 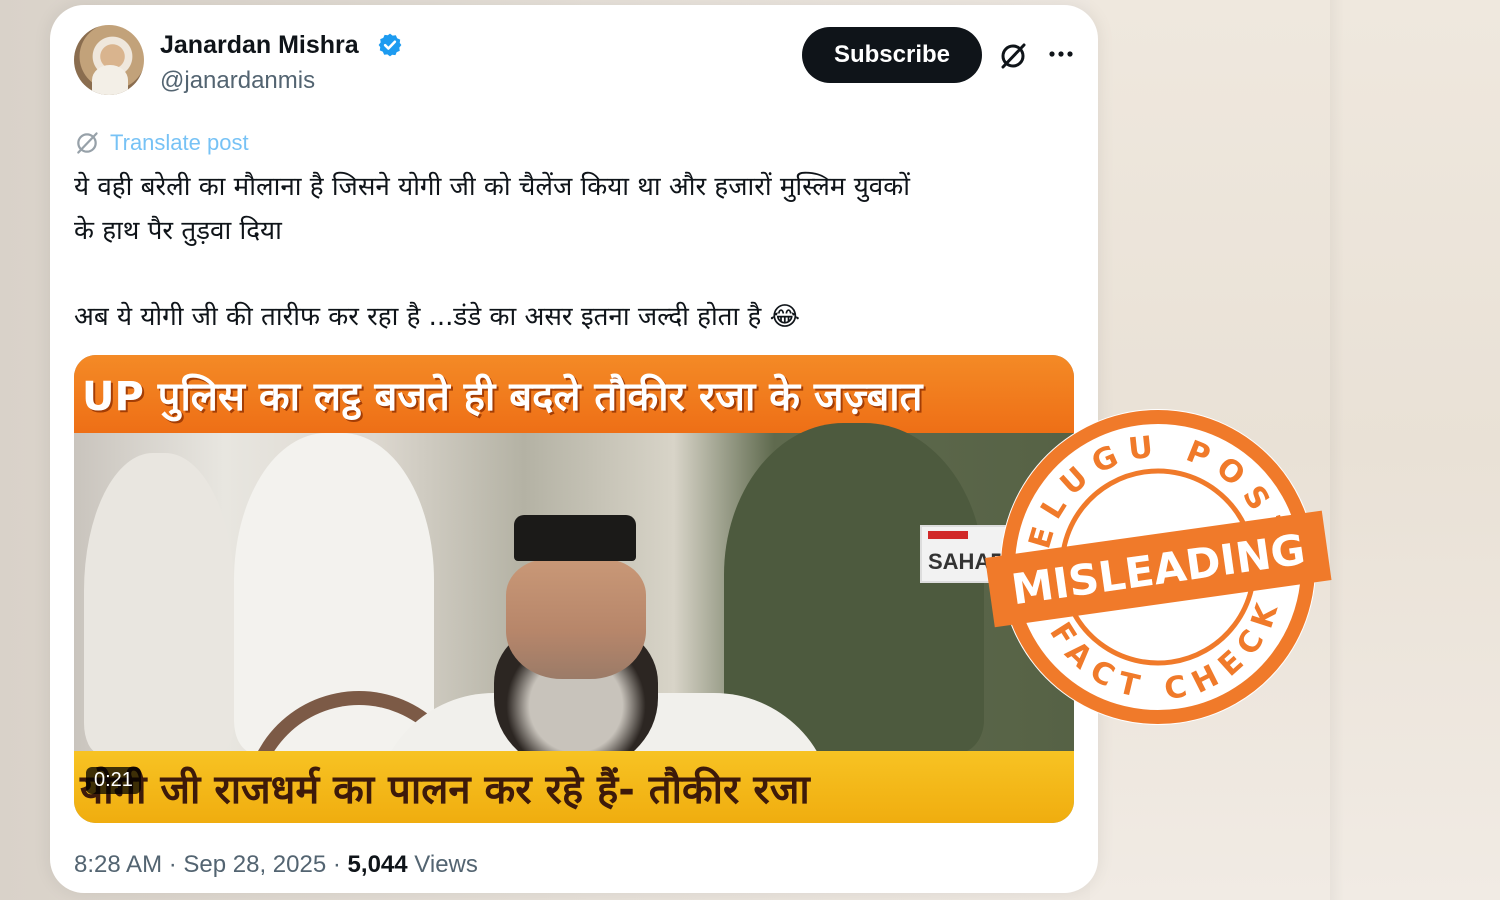 What do you see at coordinates (576, 619) in the screenshot?
I see `speaker-face` at bounding box center [576, 619].